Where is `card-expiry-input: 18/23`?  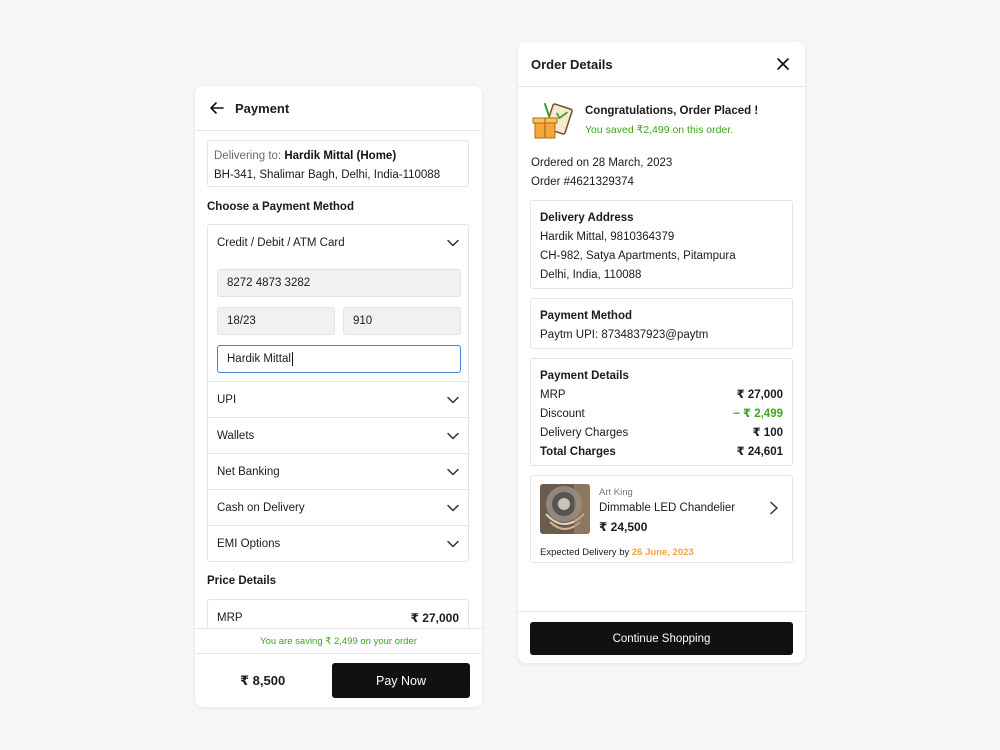
card-expiry-input: 18/23 is located at coordinates (276, 321).